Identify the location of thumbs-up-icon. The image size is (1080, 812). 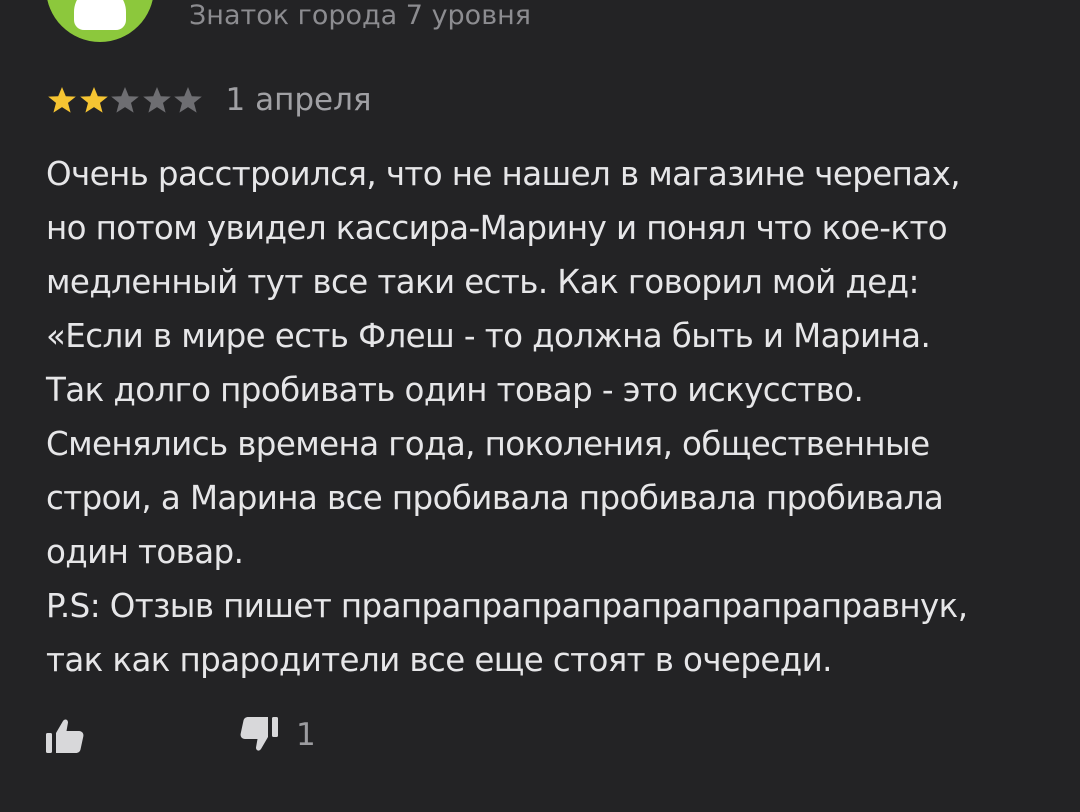
(65, 736).